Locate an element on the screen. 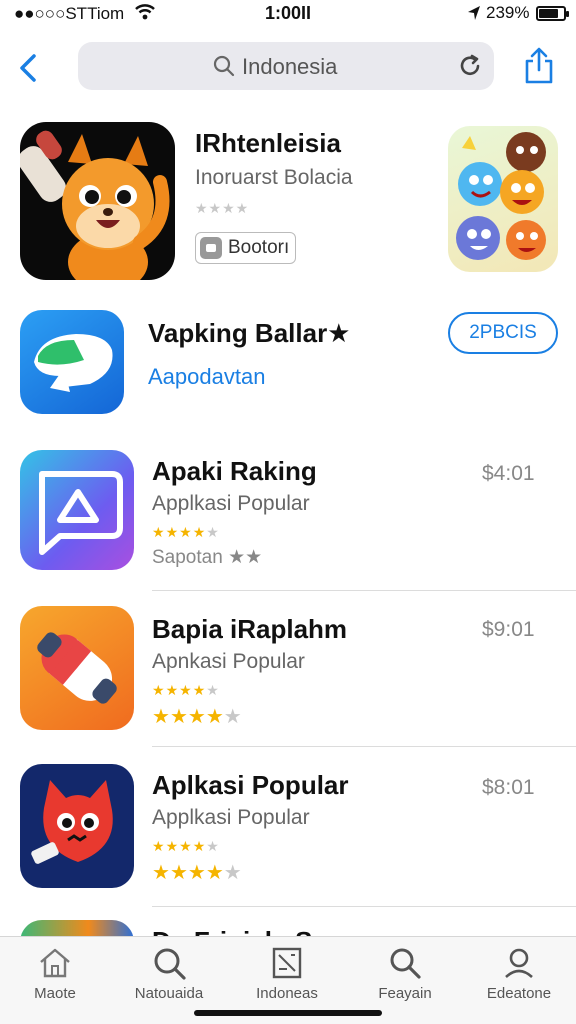 The height and width of the screenshot is (1024, 576). tab-label: Maote is located at coordinates (55, 993).